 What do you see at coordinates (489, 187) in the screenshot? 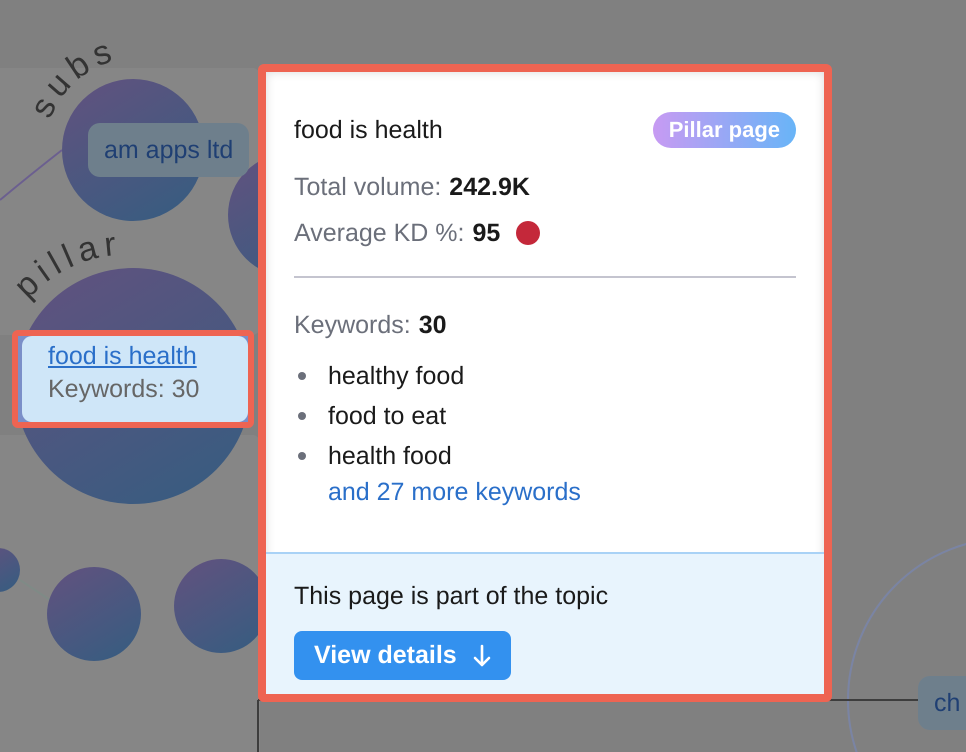
I see `stat-value: 242.9K` at bounding box center [489, 187].